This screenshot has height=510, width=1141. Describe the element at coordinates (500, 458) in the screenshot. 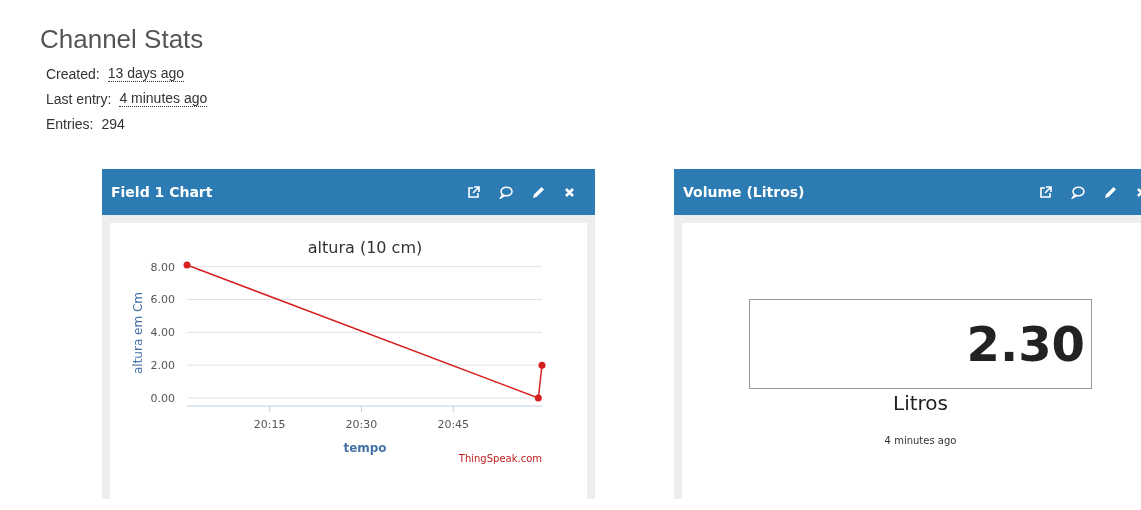

I see `chart-credit: ThingSpeak.com` at that location.